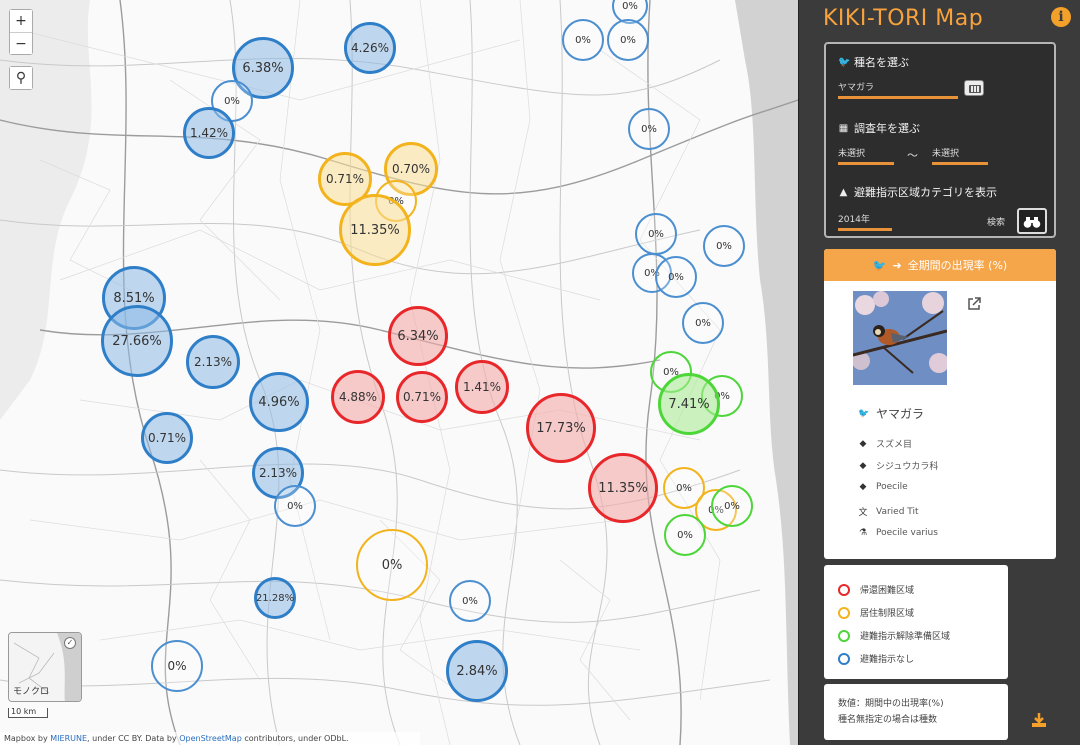 This screenshot has width=1080, height=745. I want to click on map-marker: 4.88%, so click(358, 397).